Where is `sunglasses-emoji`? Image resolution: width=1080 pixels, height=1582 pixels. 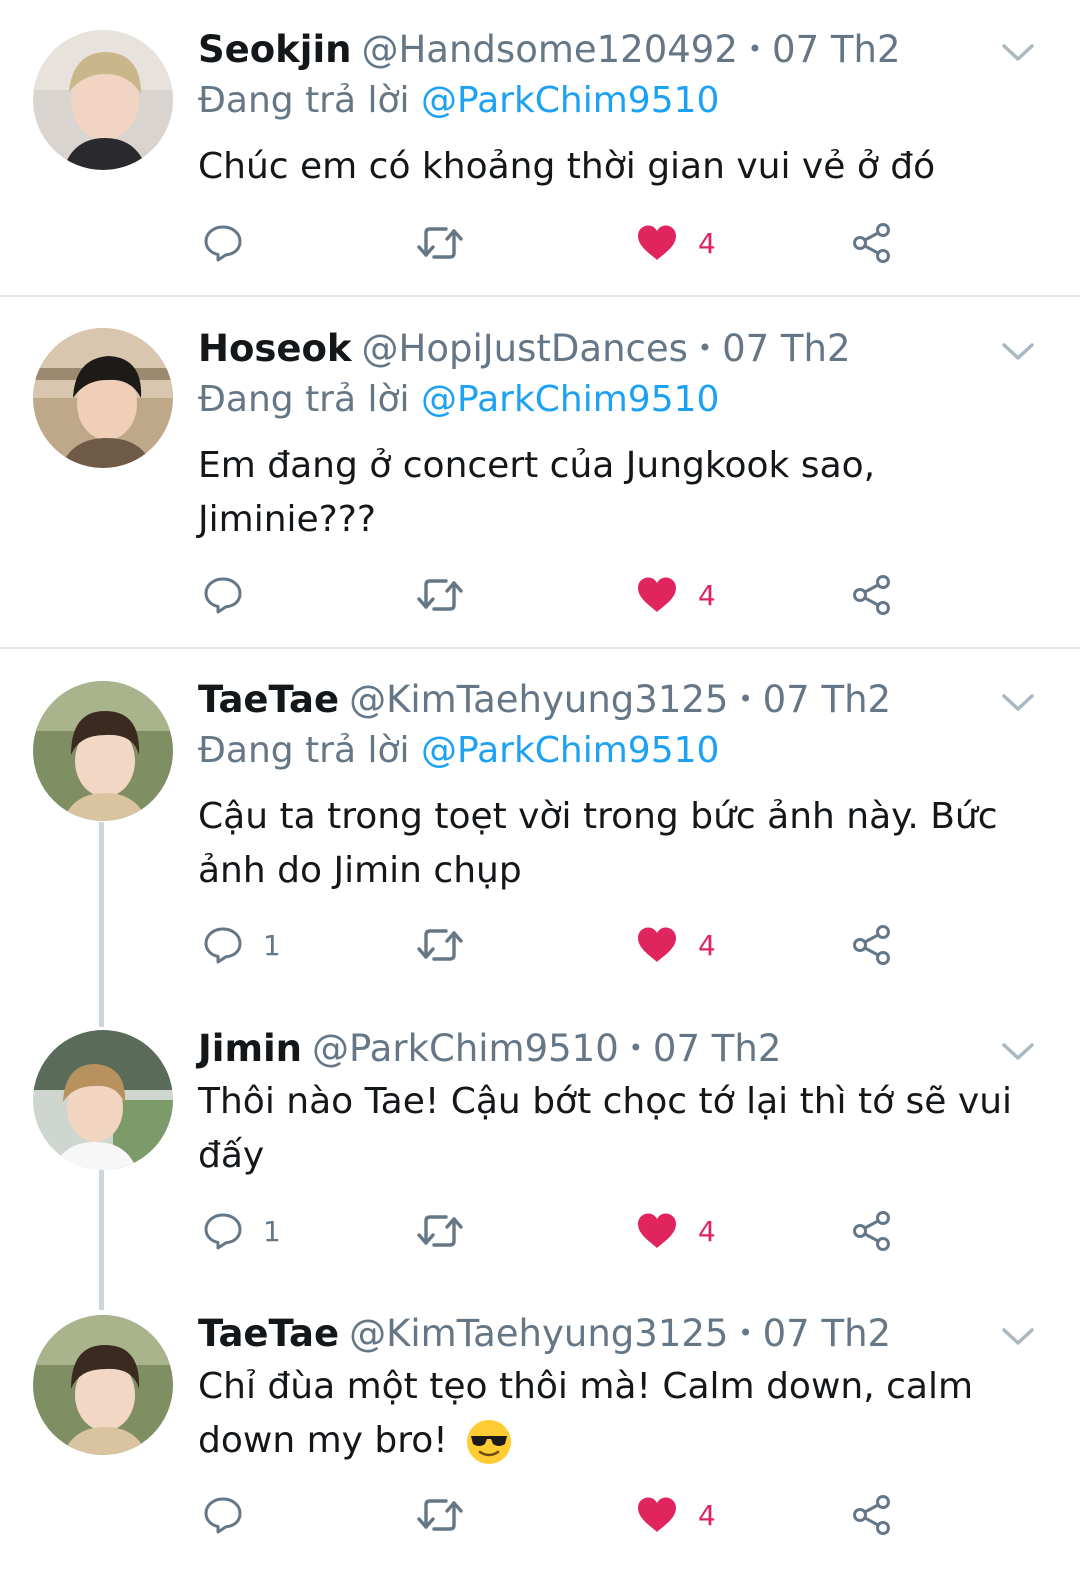
sunglasses-emoji is located at coordinates (489, 1442).